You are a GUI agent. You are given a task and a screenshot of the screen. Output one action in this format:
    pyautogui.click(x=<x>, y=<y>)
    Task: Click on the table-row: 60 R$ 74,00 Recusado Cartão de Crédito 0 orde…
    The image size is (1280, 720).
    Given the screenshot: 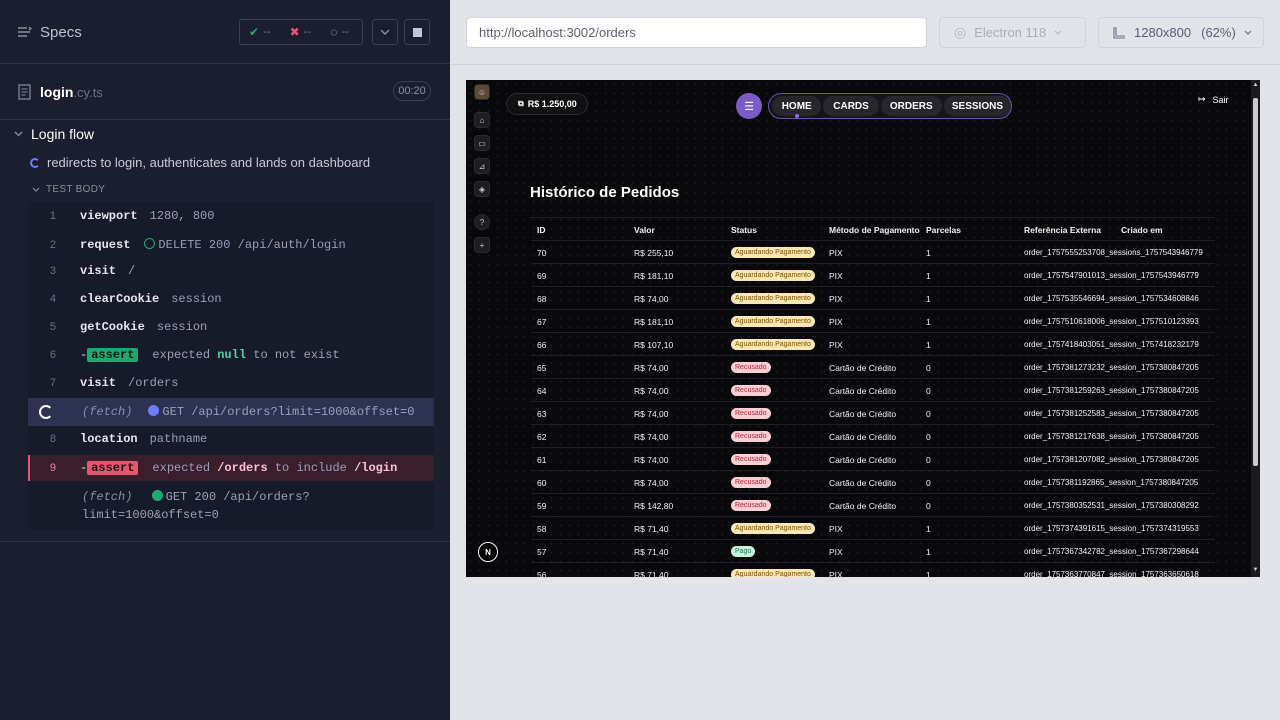 What is the action you would take?
    pyautogui.click(x=873, y=482)
    